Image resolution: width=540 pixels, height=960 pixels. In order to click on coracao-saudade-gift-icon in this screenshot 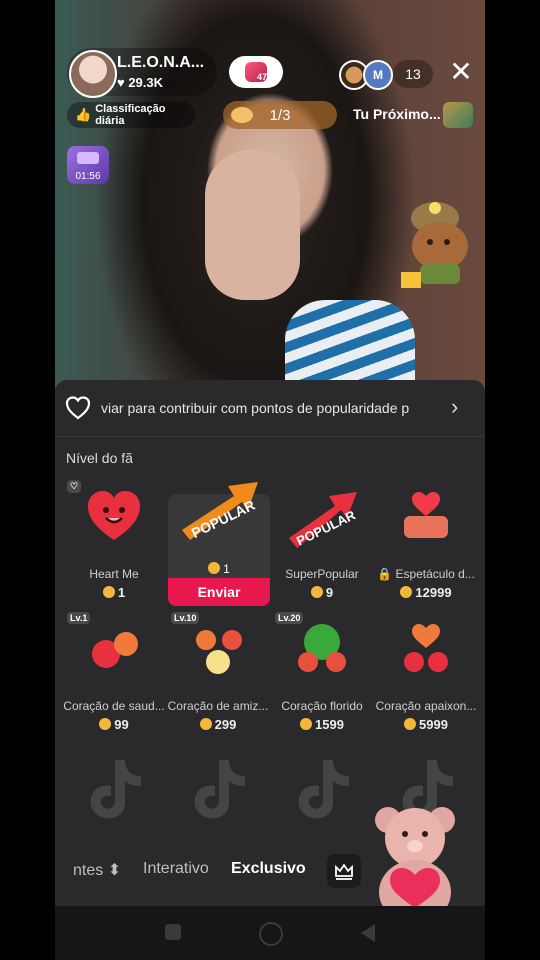, I will do `click(115, 650)`.